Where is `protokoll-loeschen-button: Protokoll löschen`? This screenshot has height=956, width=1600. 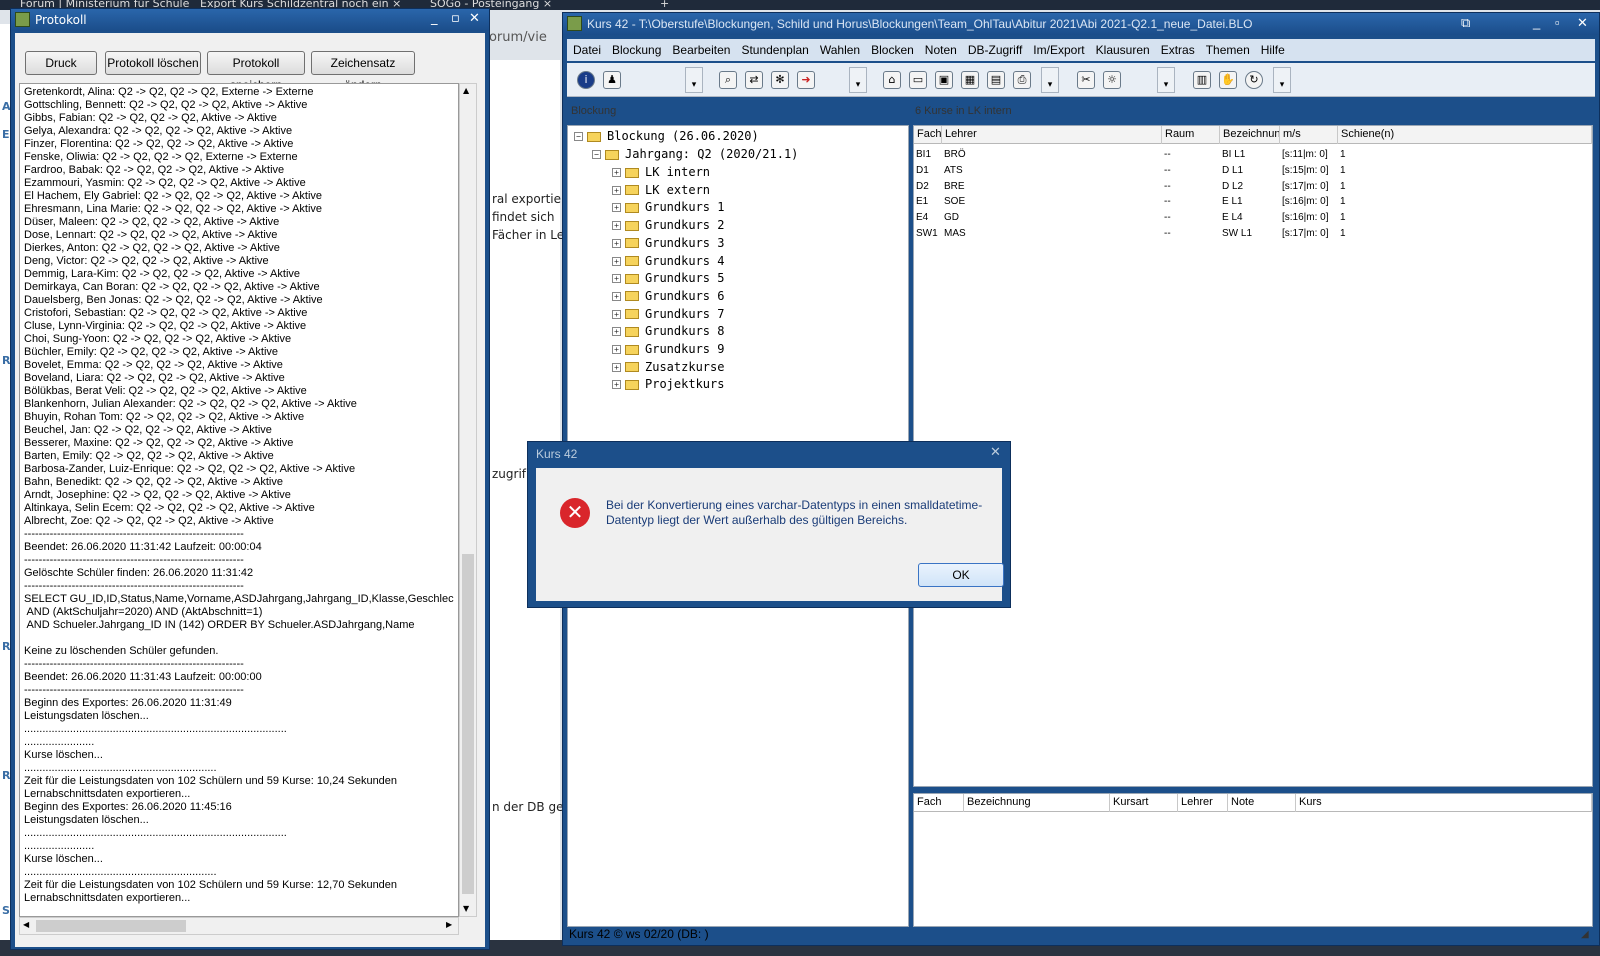
protokoll-loeschen-button: Protokoll löschen is located at coordinates (153, 63).